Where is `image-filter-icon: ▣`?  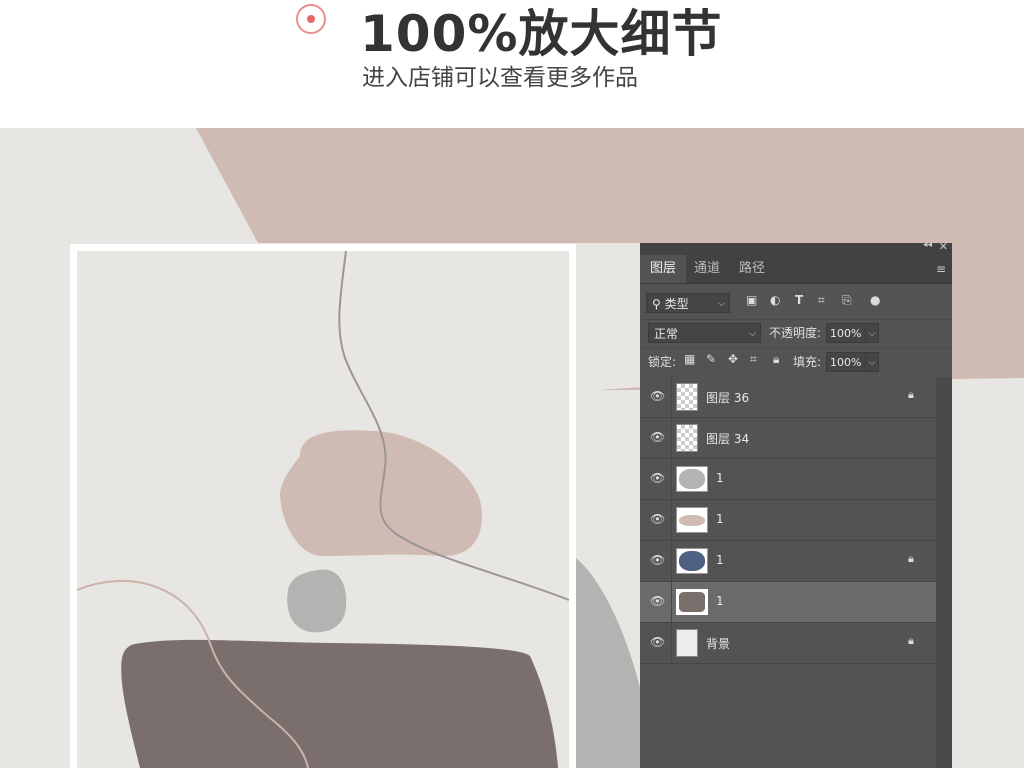 image-filter-icon: ▣ is located at coordinates (751, 300).